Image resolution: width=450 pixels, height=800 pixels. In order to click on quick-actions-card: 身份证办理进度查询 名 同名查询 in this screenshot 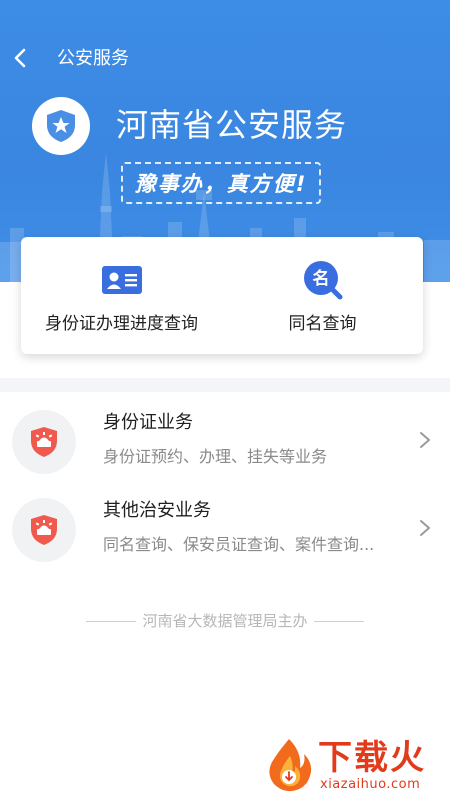, I will do `click(222, 295)`.